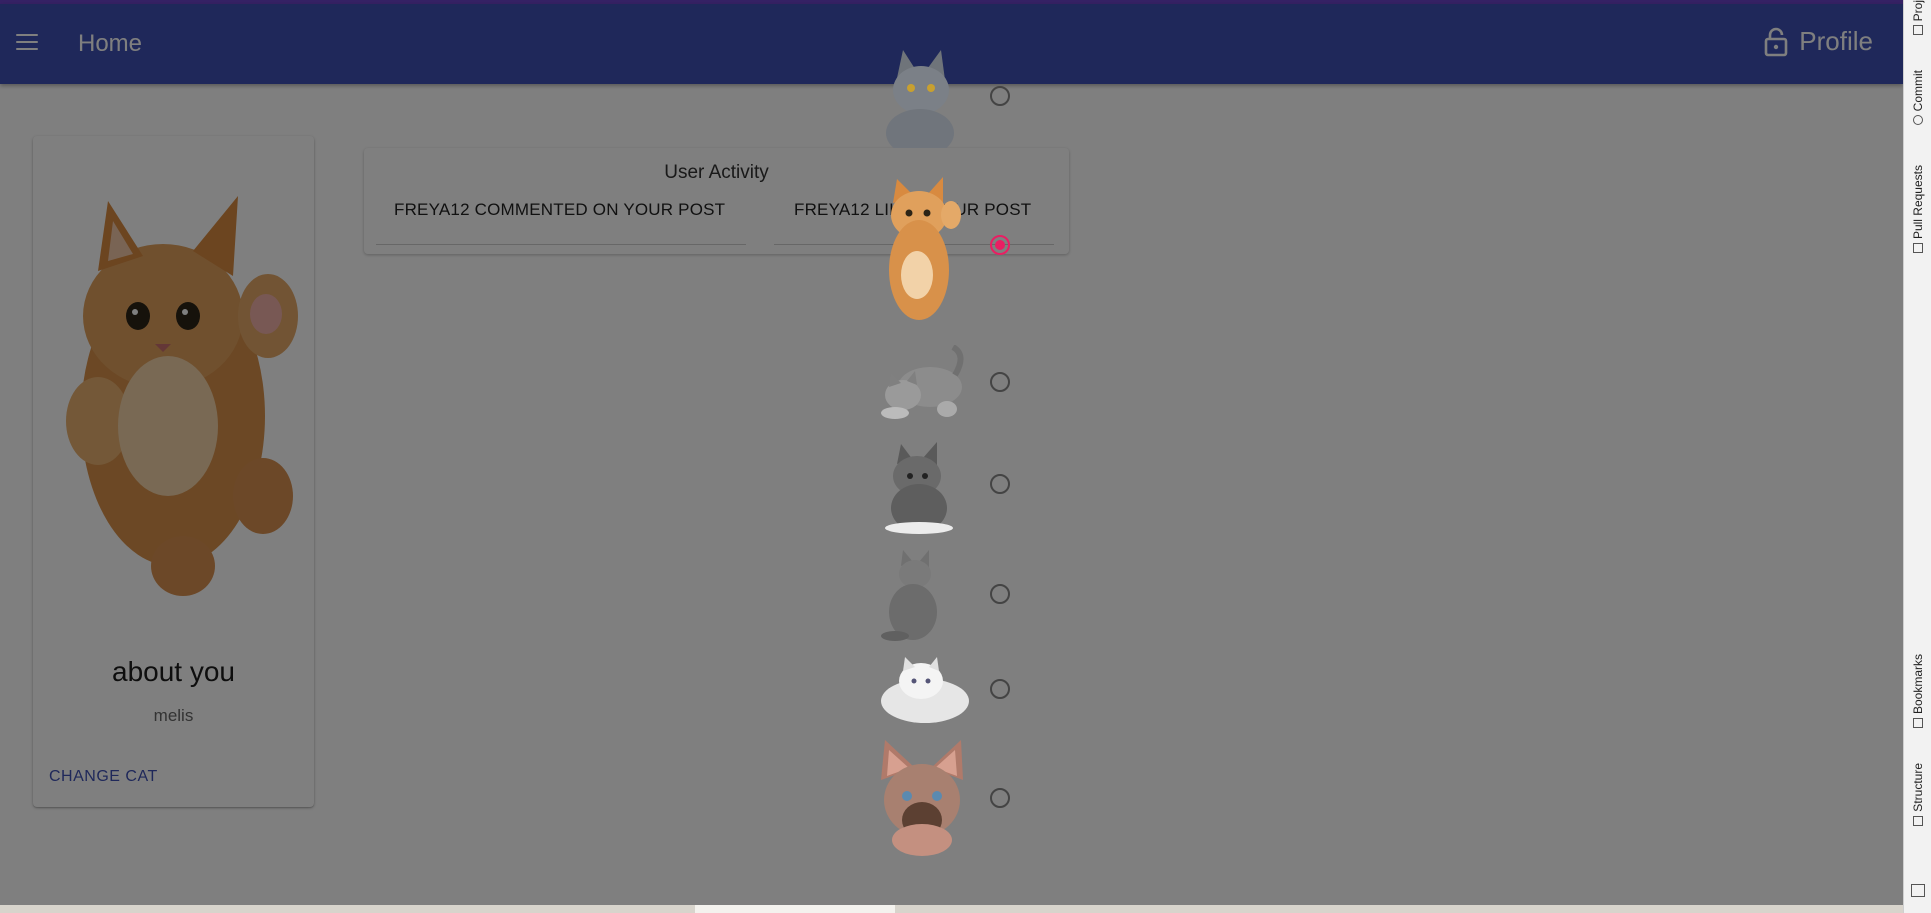 The image size is (1931, 913). Describe the element at coordinates (1918, 202) in the screenshot. I see `ide-tab-label: Pull Requests` at that location.